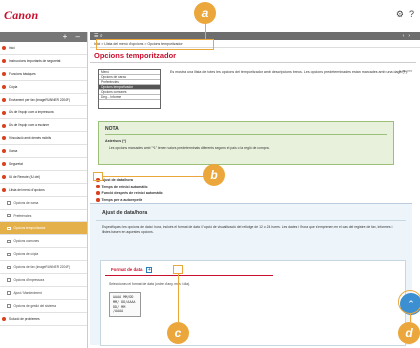 This screenshot has height=348, width=420. I want to click on sidebar-item: Enviament per fax (imageRUNNER 2204F), so click(43, 100).